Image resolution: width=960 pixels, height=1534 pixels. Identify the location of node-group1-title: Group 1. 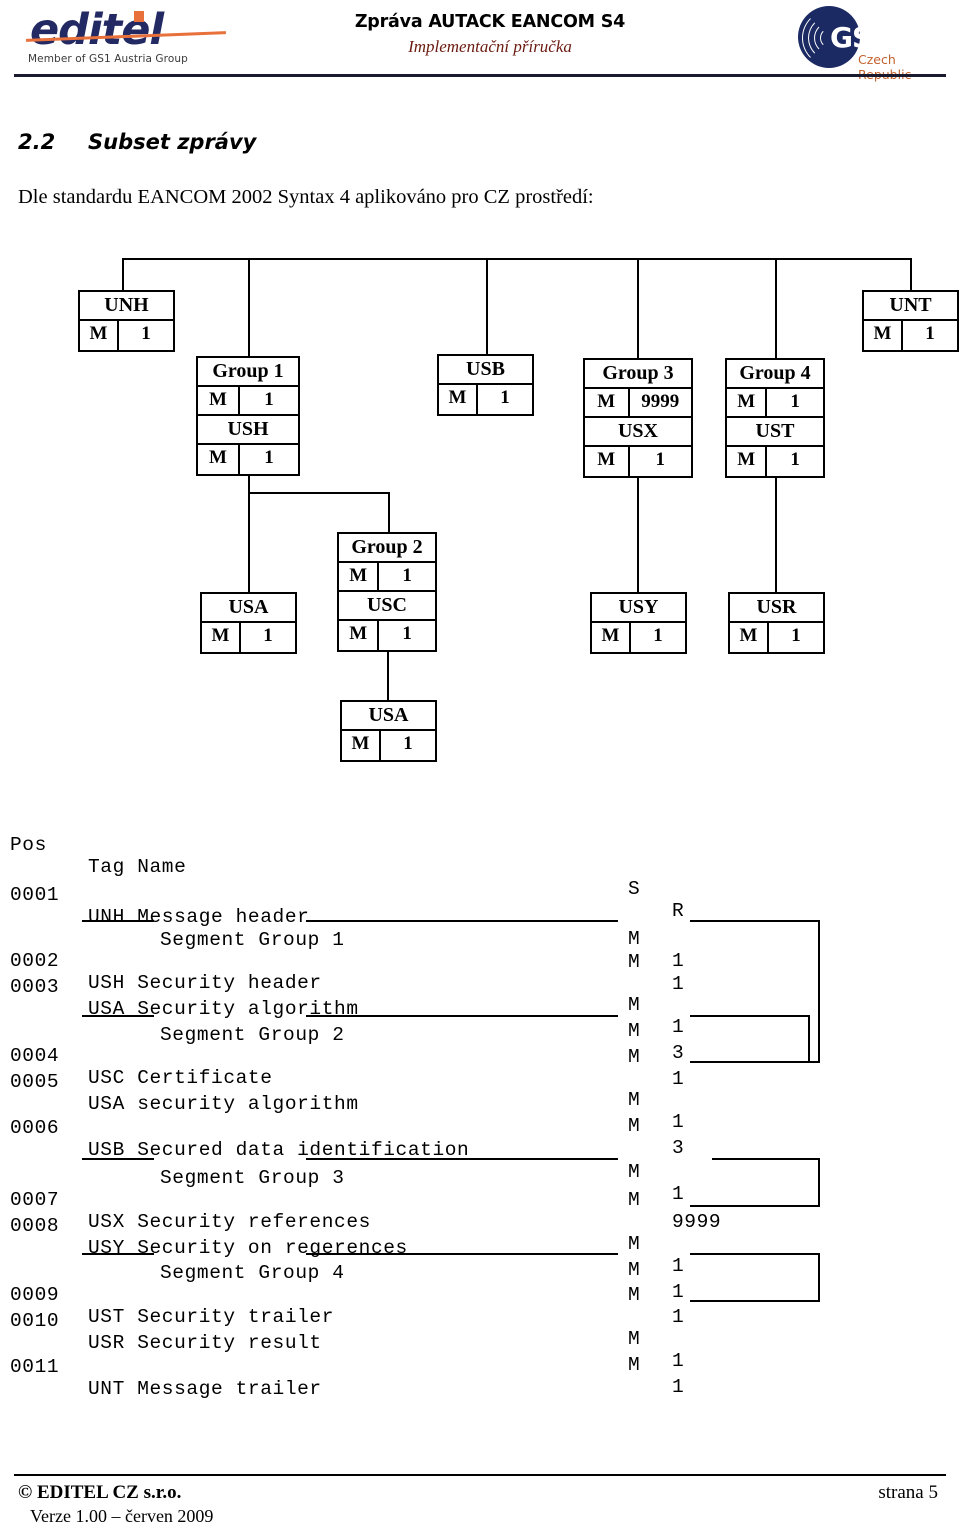
(248, 372).